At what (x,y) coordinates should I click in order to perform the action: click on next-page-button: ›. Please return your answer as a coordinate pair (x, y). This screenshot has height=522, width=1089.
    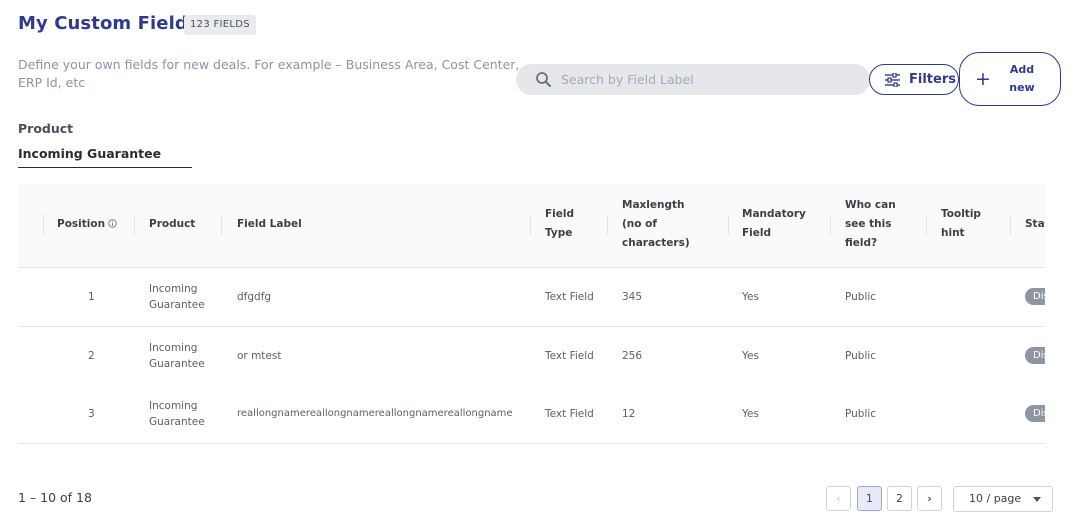
    Looking at the image, I should click on (929, 498).